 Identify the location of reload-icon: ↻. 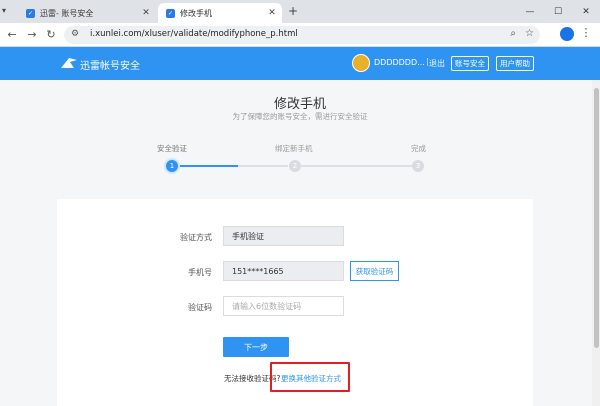
(51, 35).